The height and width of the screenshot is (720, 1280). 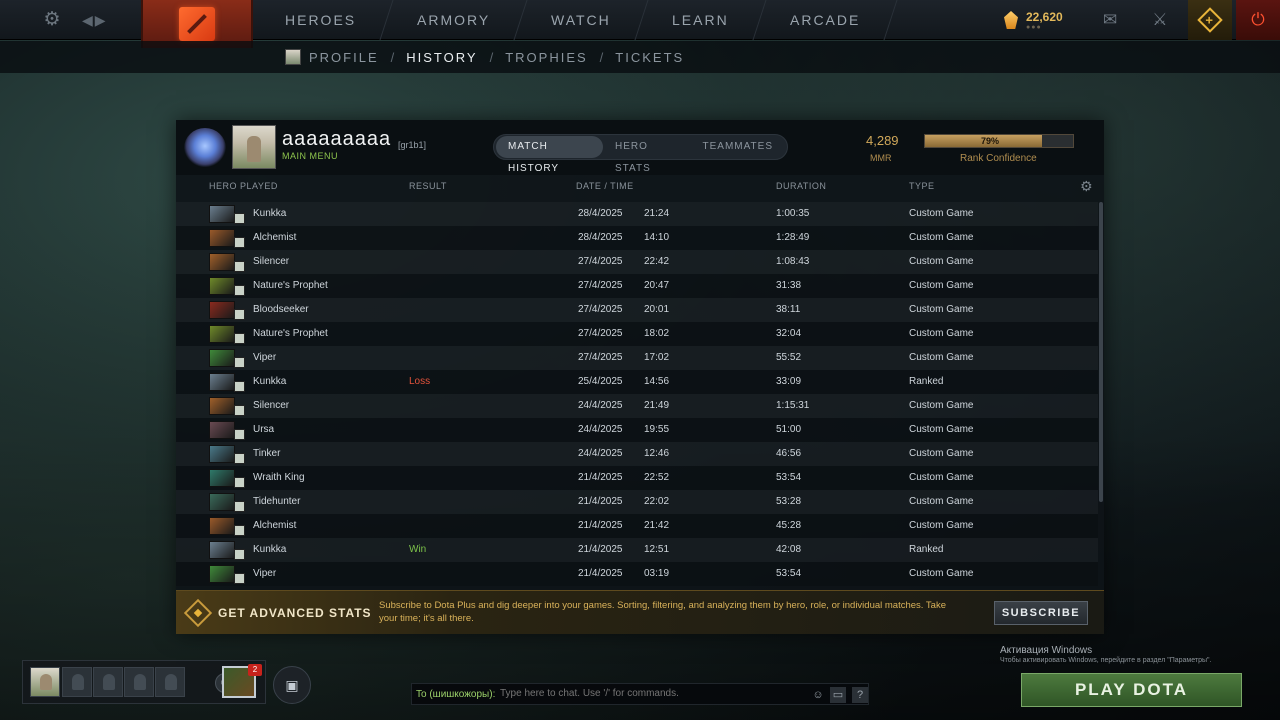 I want to click on dota-plus-icon: +, so click(x=1210, y=20).